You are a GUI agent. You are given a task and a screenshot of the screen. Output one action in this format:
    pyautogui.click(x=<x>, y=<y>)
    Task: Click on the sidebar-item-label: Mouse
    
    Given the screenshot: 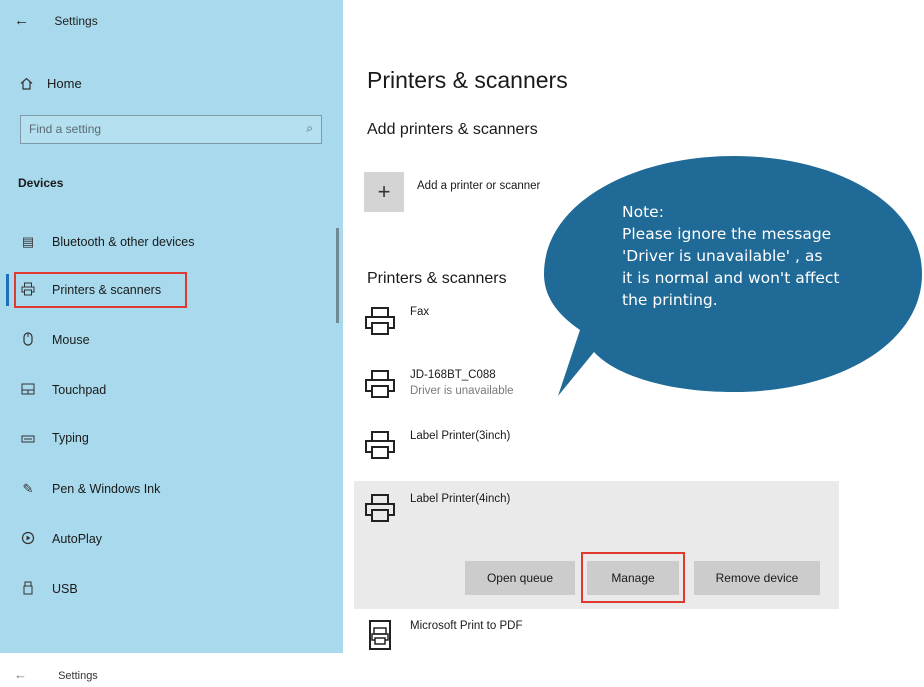 What is the action you would take?
    pyautogui.click(x=71, y=340)
    